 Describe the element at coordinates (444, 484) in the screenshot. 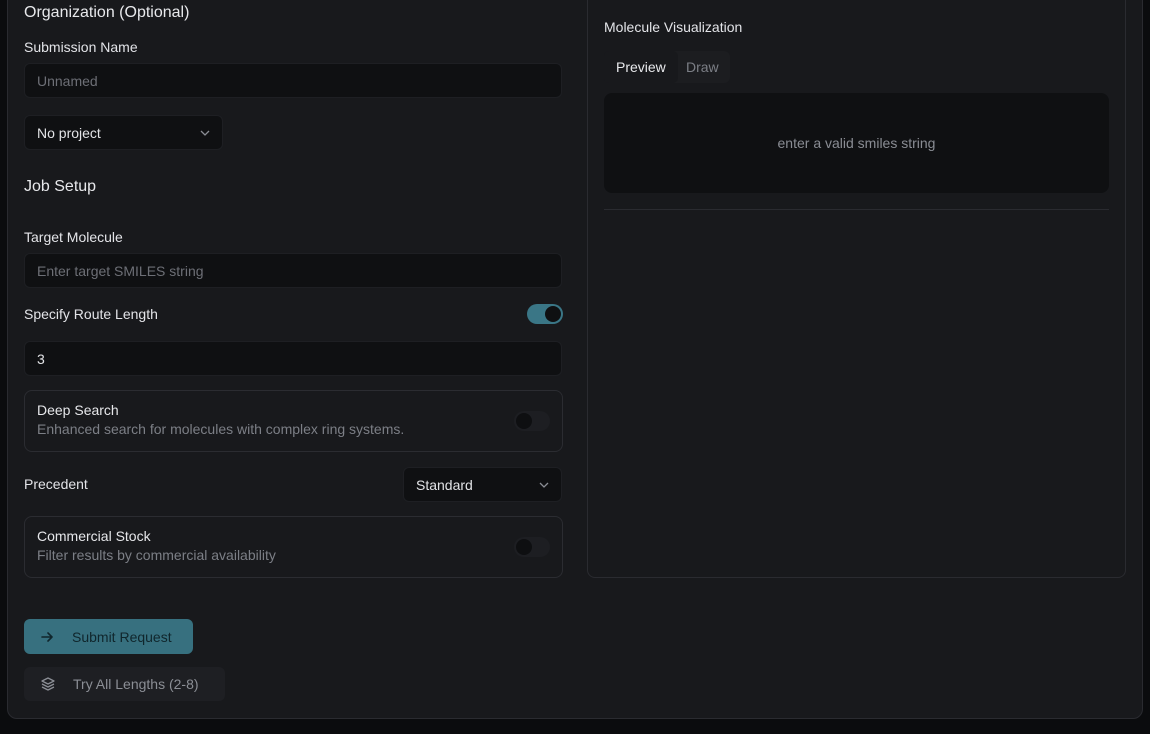

I see `precedent-select-value: Standard` at that location.